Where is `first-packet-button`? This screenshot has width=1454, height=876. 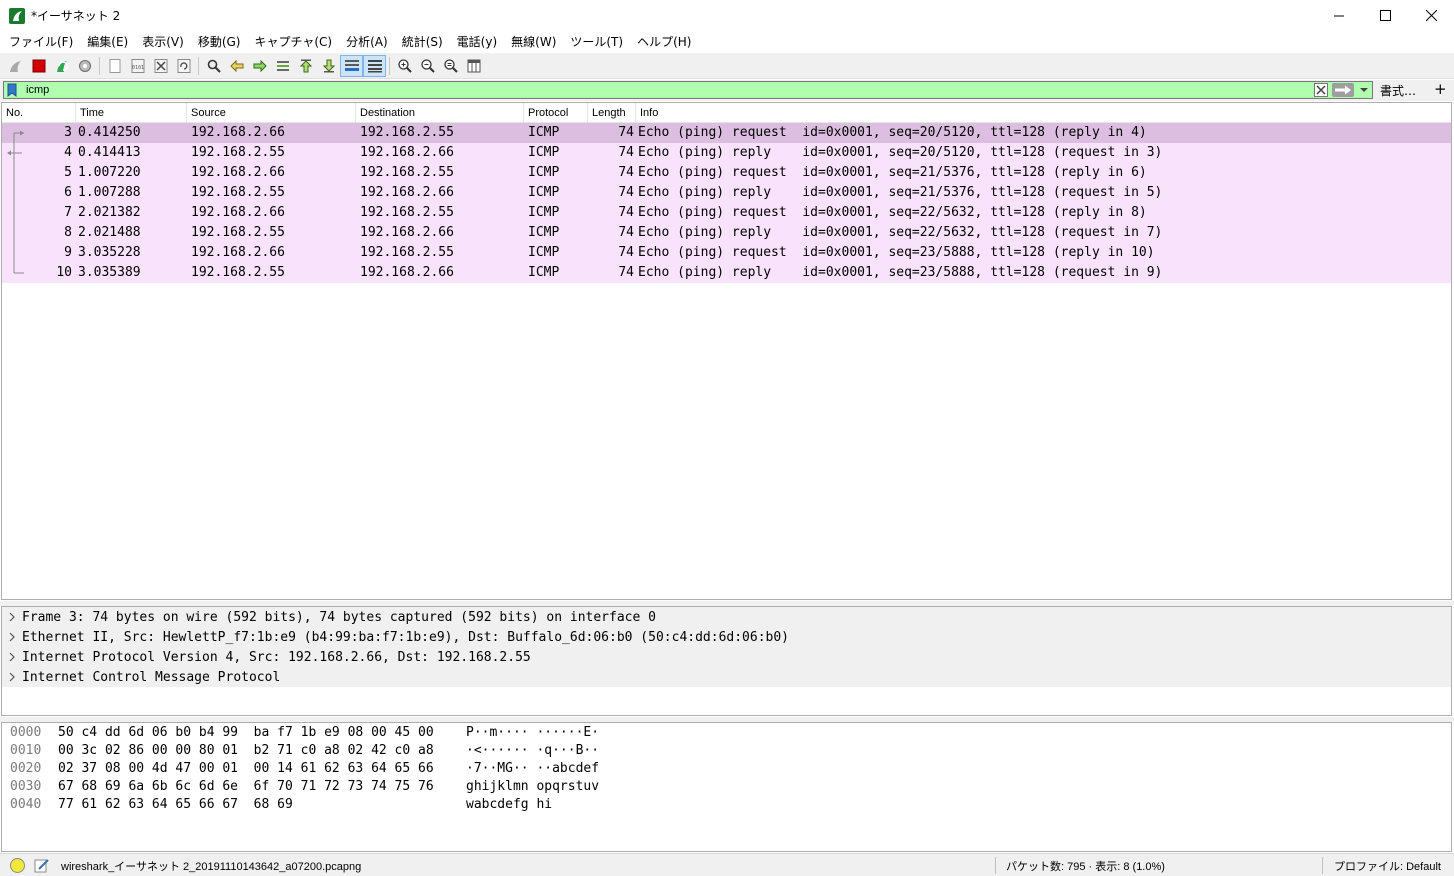 first-packet-button is located at coordinates (305, 66).